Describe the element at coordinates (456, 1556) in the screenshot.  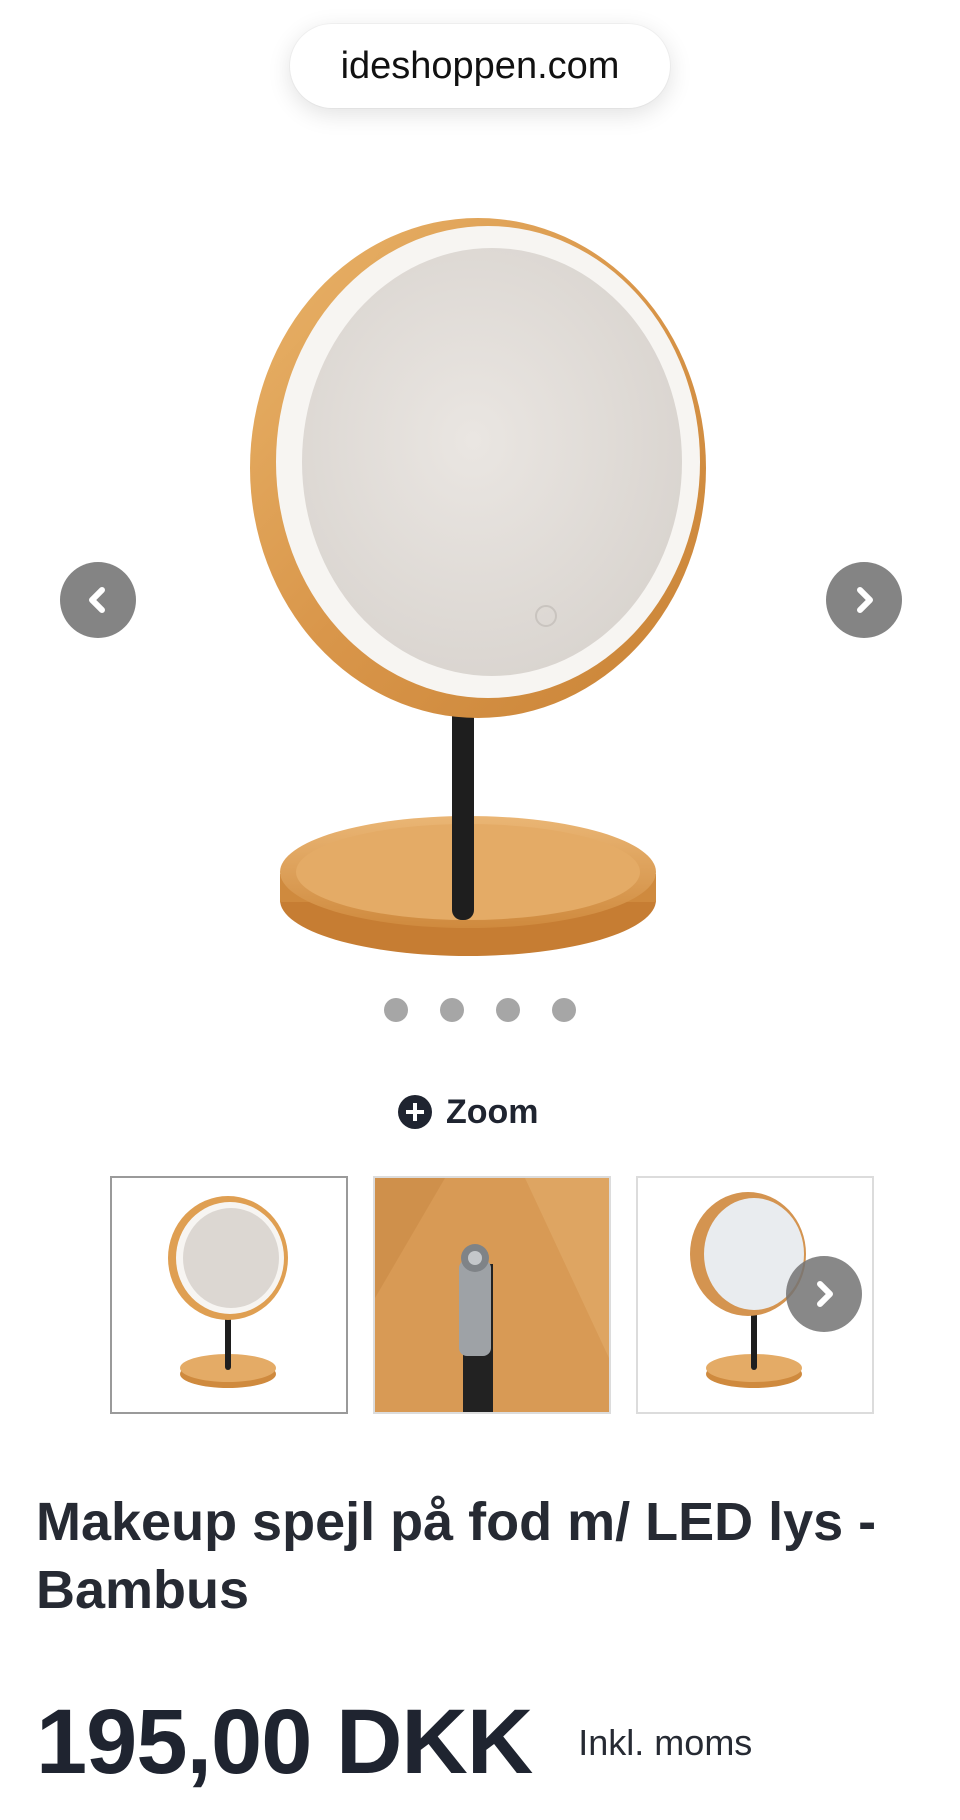
I see `product-title: Makeup spejl på fod m/ LED lys - Bambus` at that location.